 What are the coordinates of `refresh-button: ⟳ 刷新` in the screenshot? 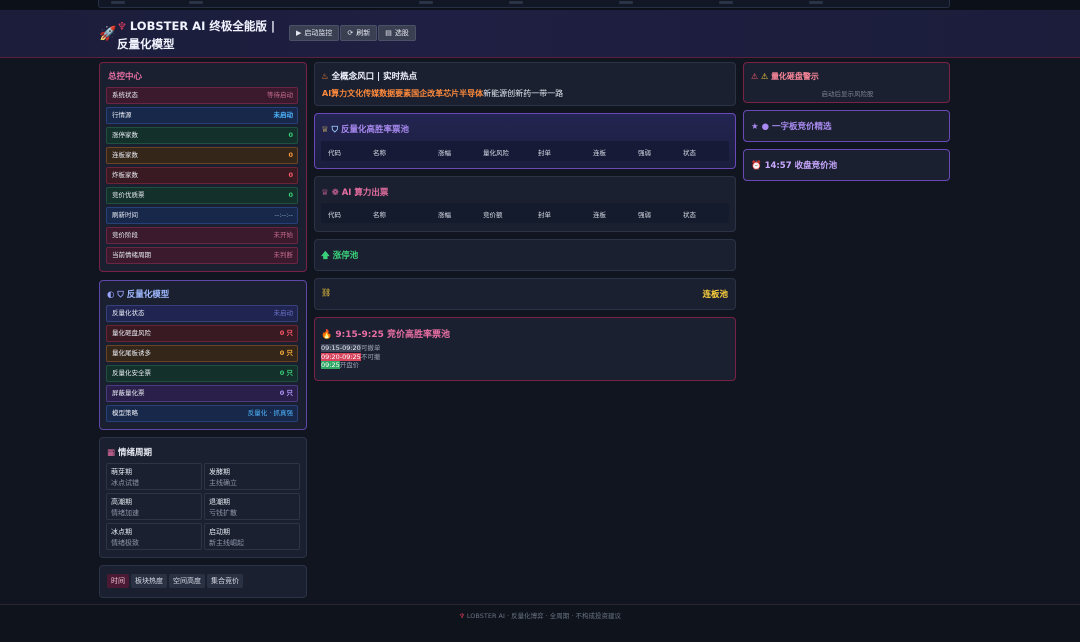 It's located at (359, 33).